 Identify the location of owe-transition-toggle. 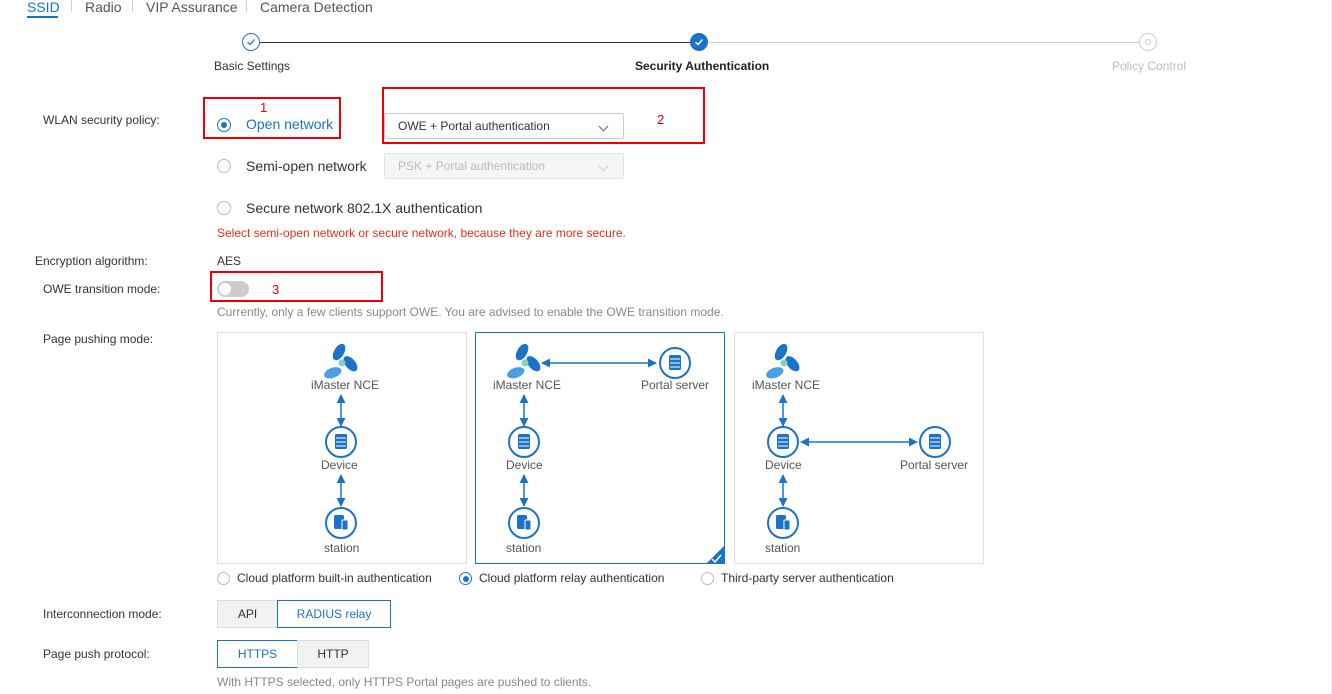
(233, 289).